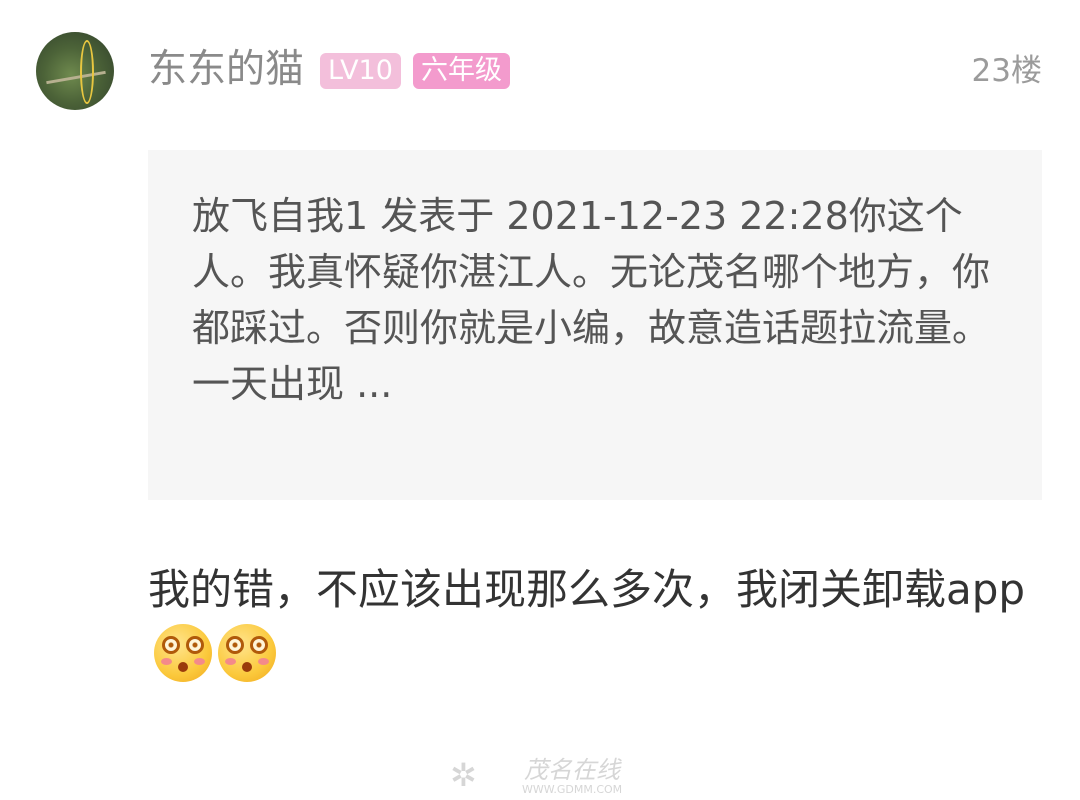 The height and width of the screenshot is (800, 1080). What do you see at coordinates (588, 622) in the screenshot?
I see `reply-content: 我的错，不应该出现那么多次，我闭关卸载app` at bounding box center [588, 622].